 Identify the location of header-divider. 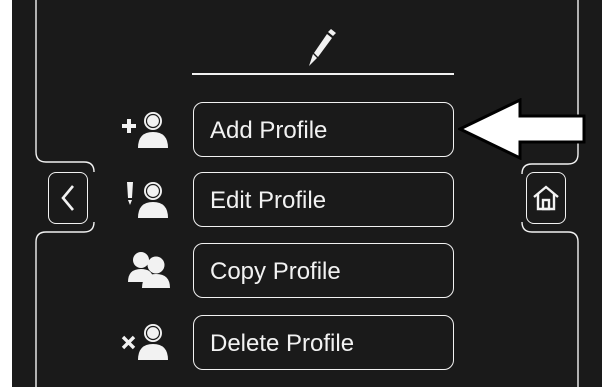
(323, 74).